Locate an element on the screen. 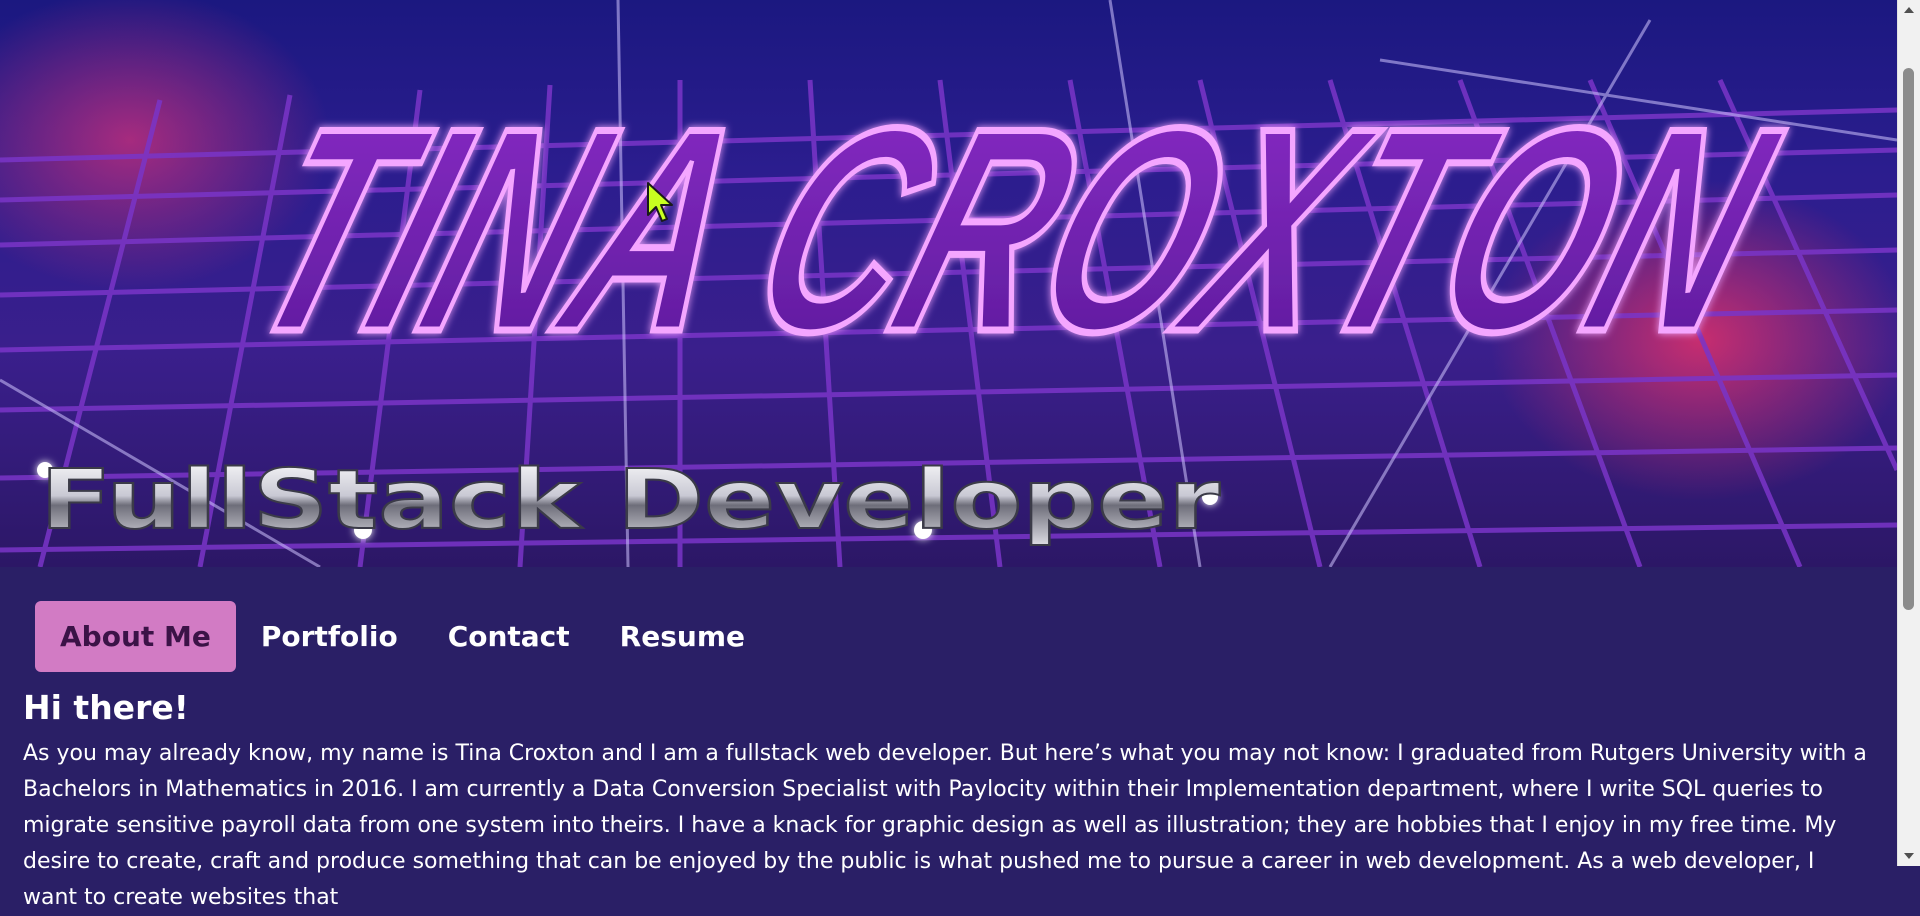  nav-tab-contact: Contact is located at coordinates (509, 636).